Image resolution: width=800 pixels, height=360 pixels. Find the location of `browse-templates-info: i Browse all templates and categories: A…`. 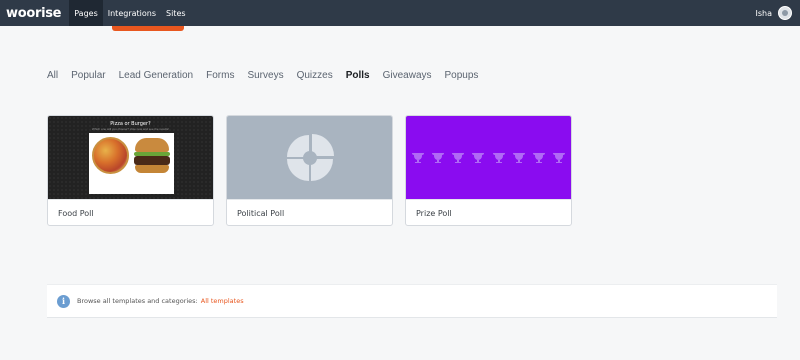

browse-templates-info: i Browse all templates and categories: A… is located at coordinates (412, 301).